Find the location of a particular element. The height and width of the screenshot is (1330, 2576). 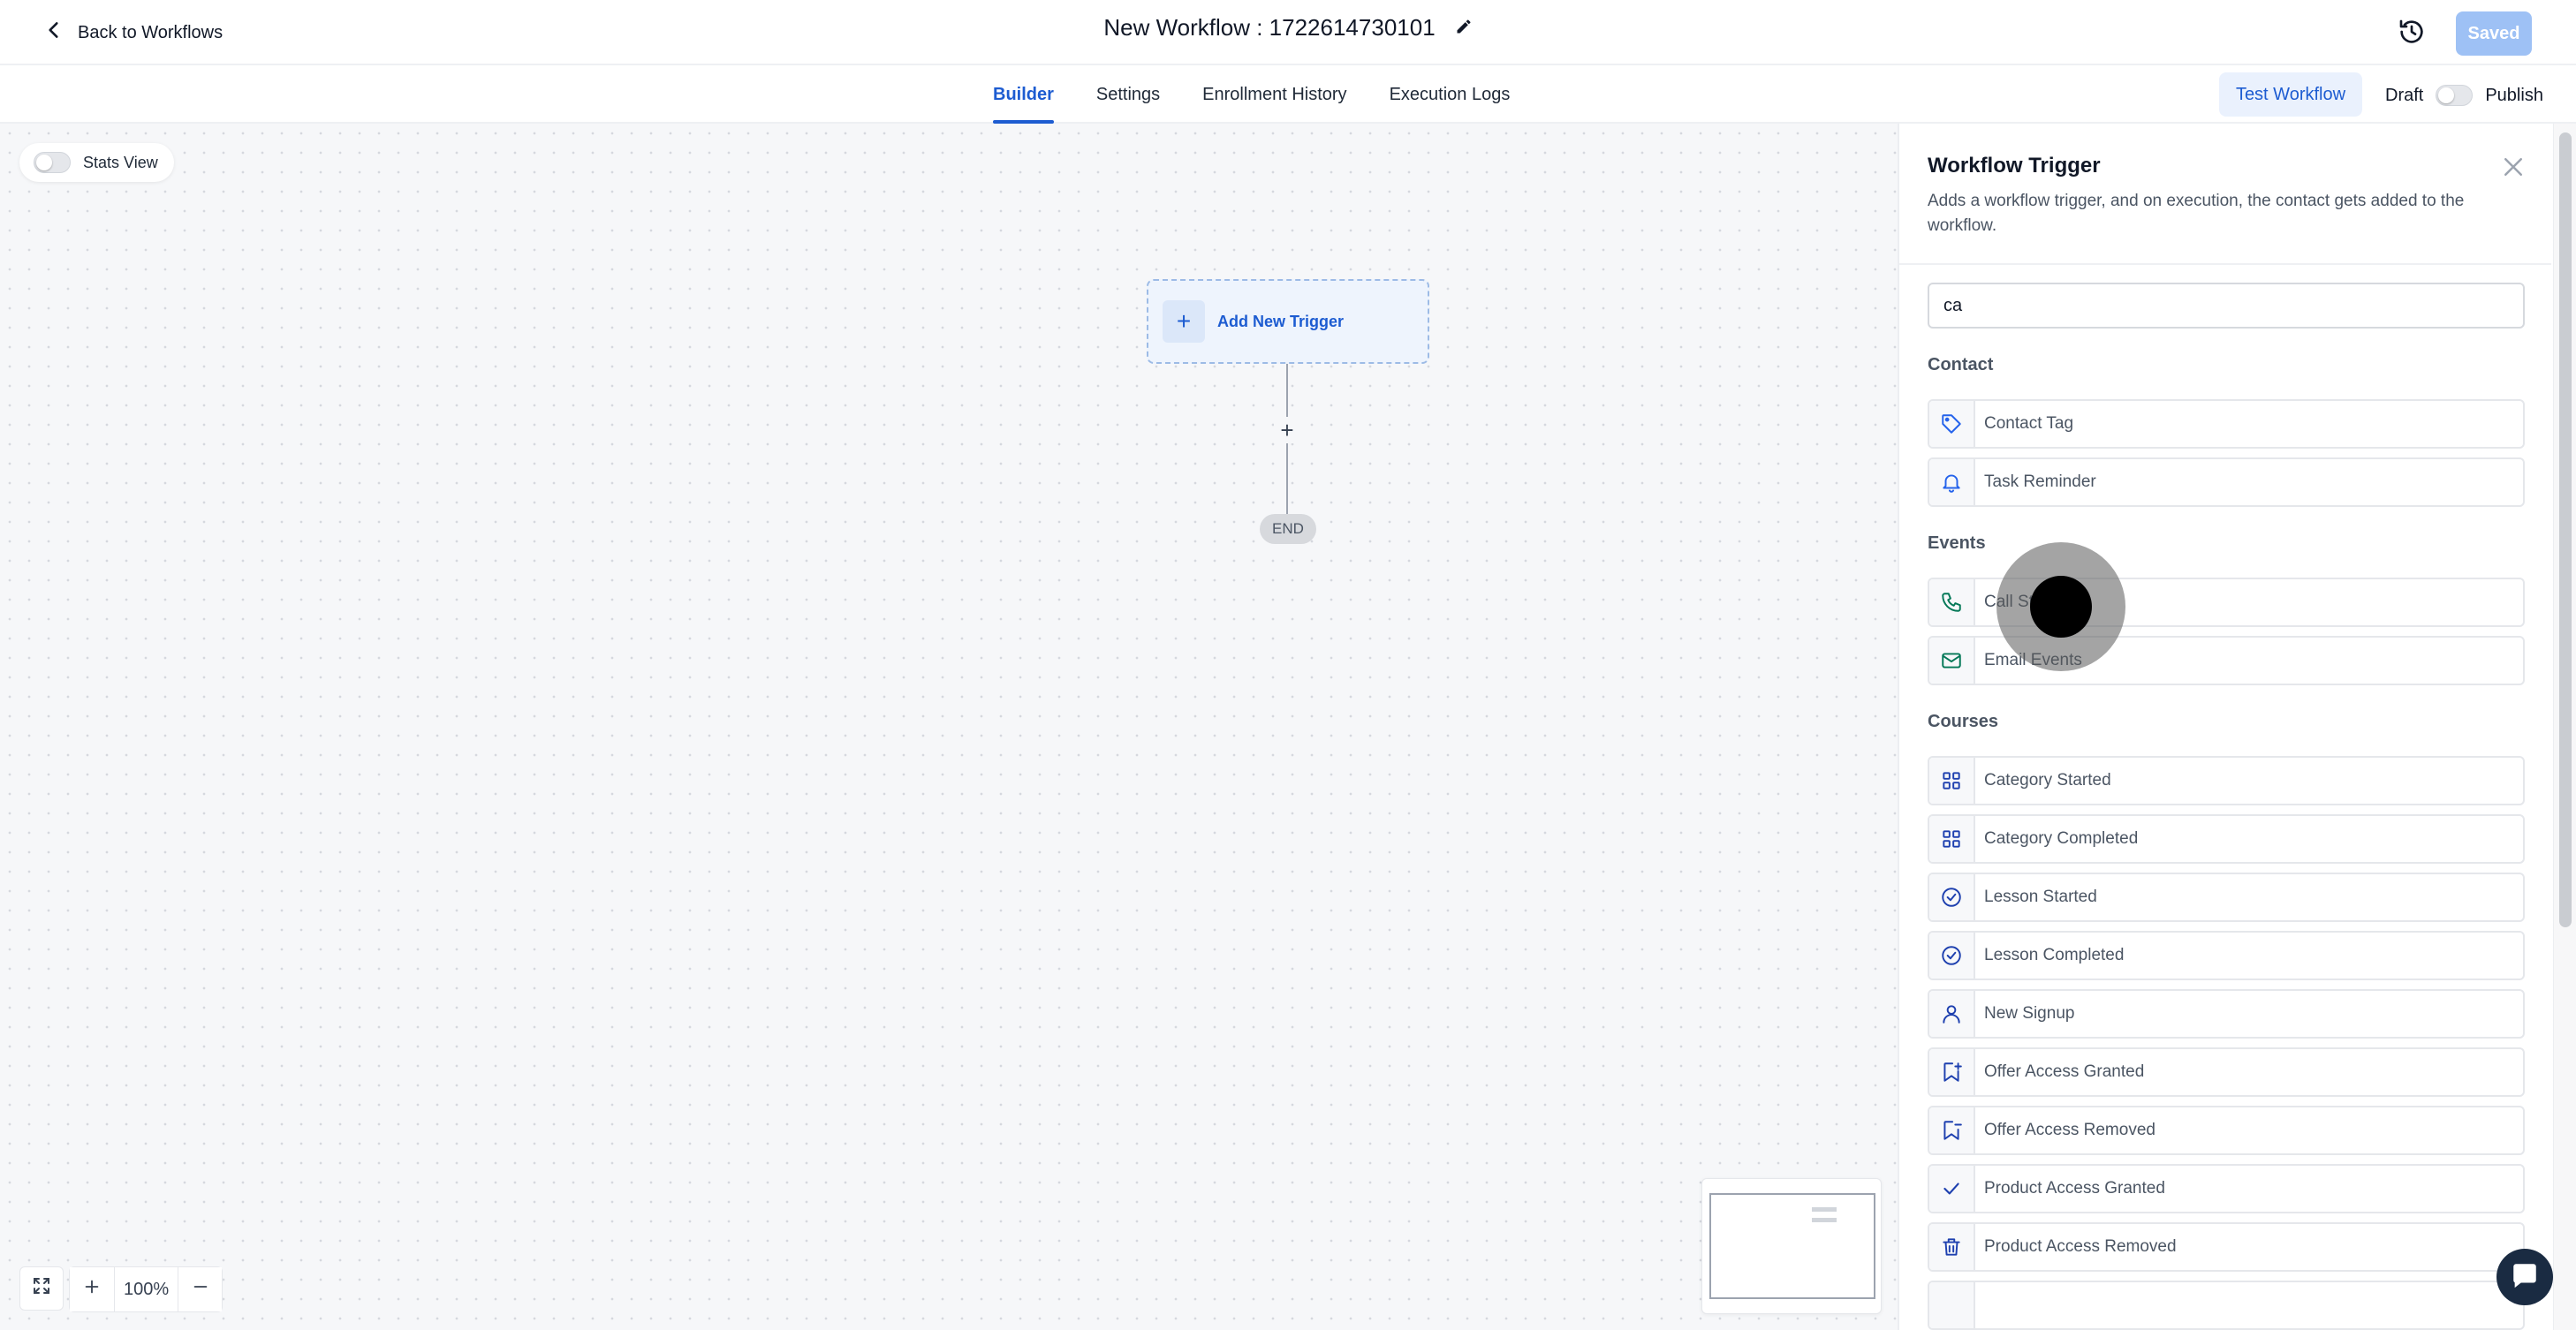

trigger-item-partial is located at coordinates (2226, 1305).